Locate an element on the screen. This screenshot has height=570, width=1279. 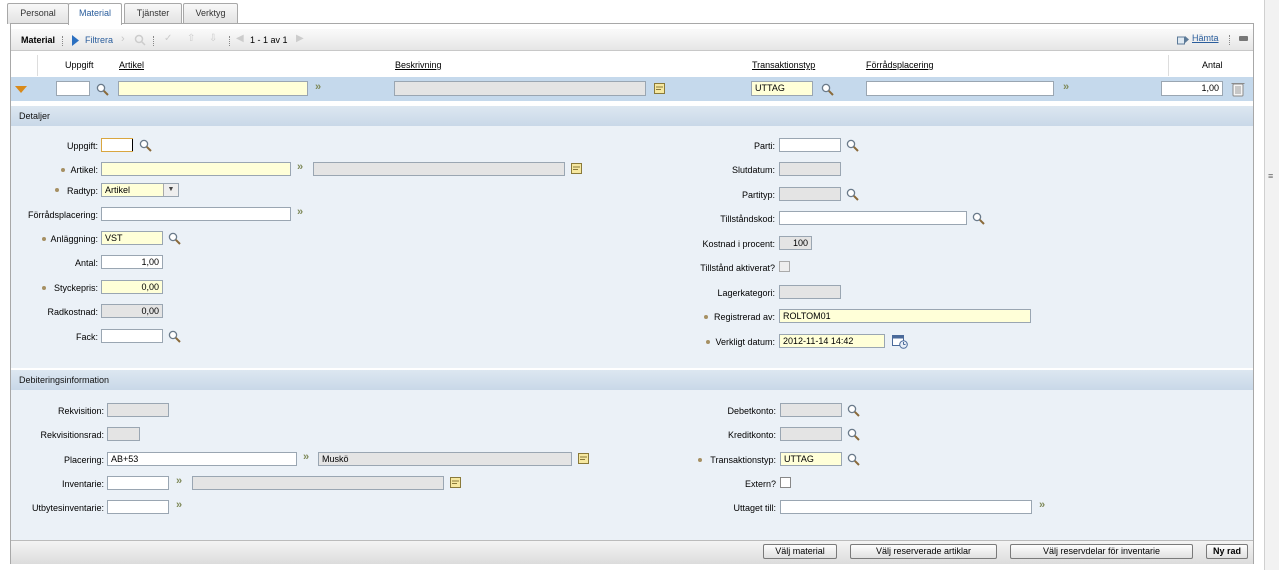
calendar-clock-icon is located at coordinates (900, 341).